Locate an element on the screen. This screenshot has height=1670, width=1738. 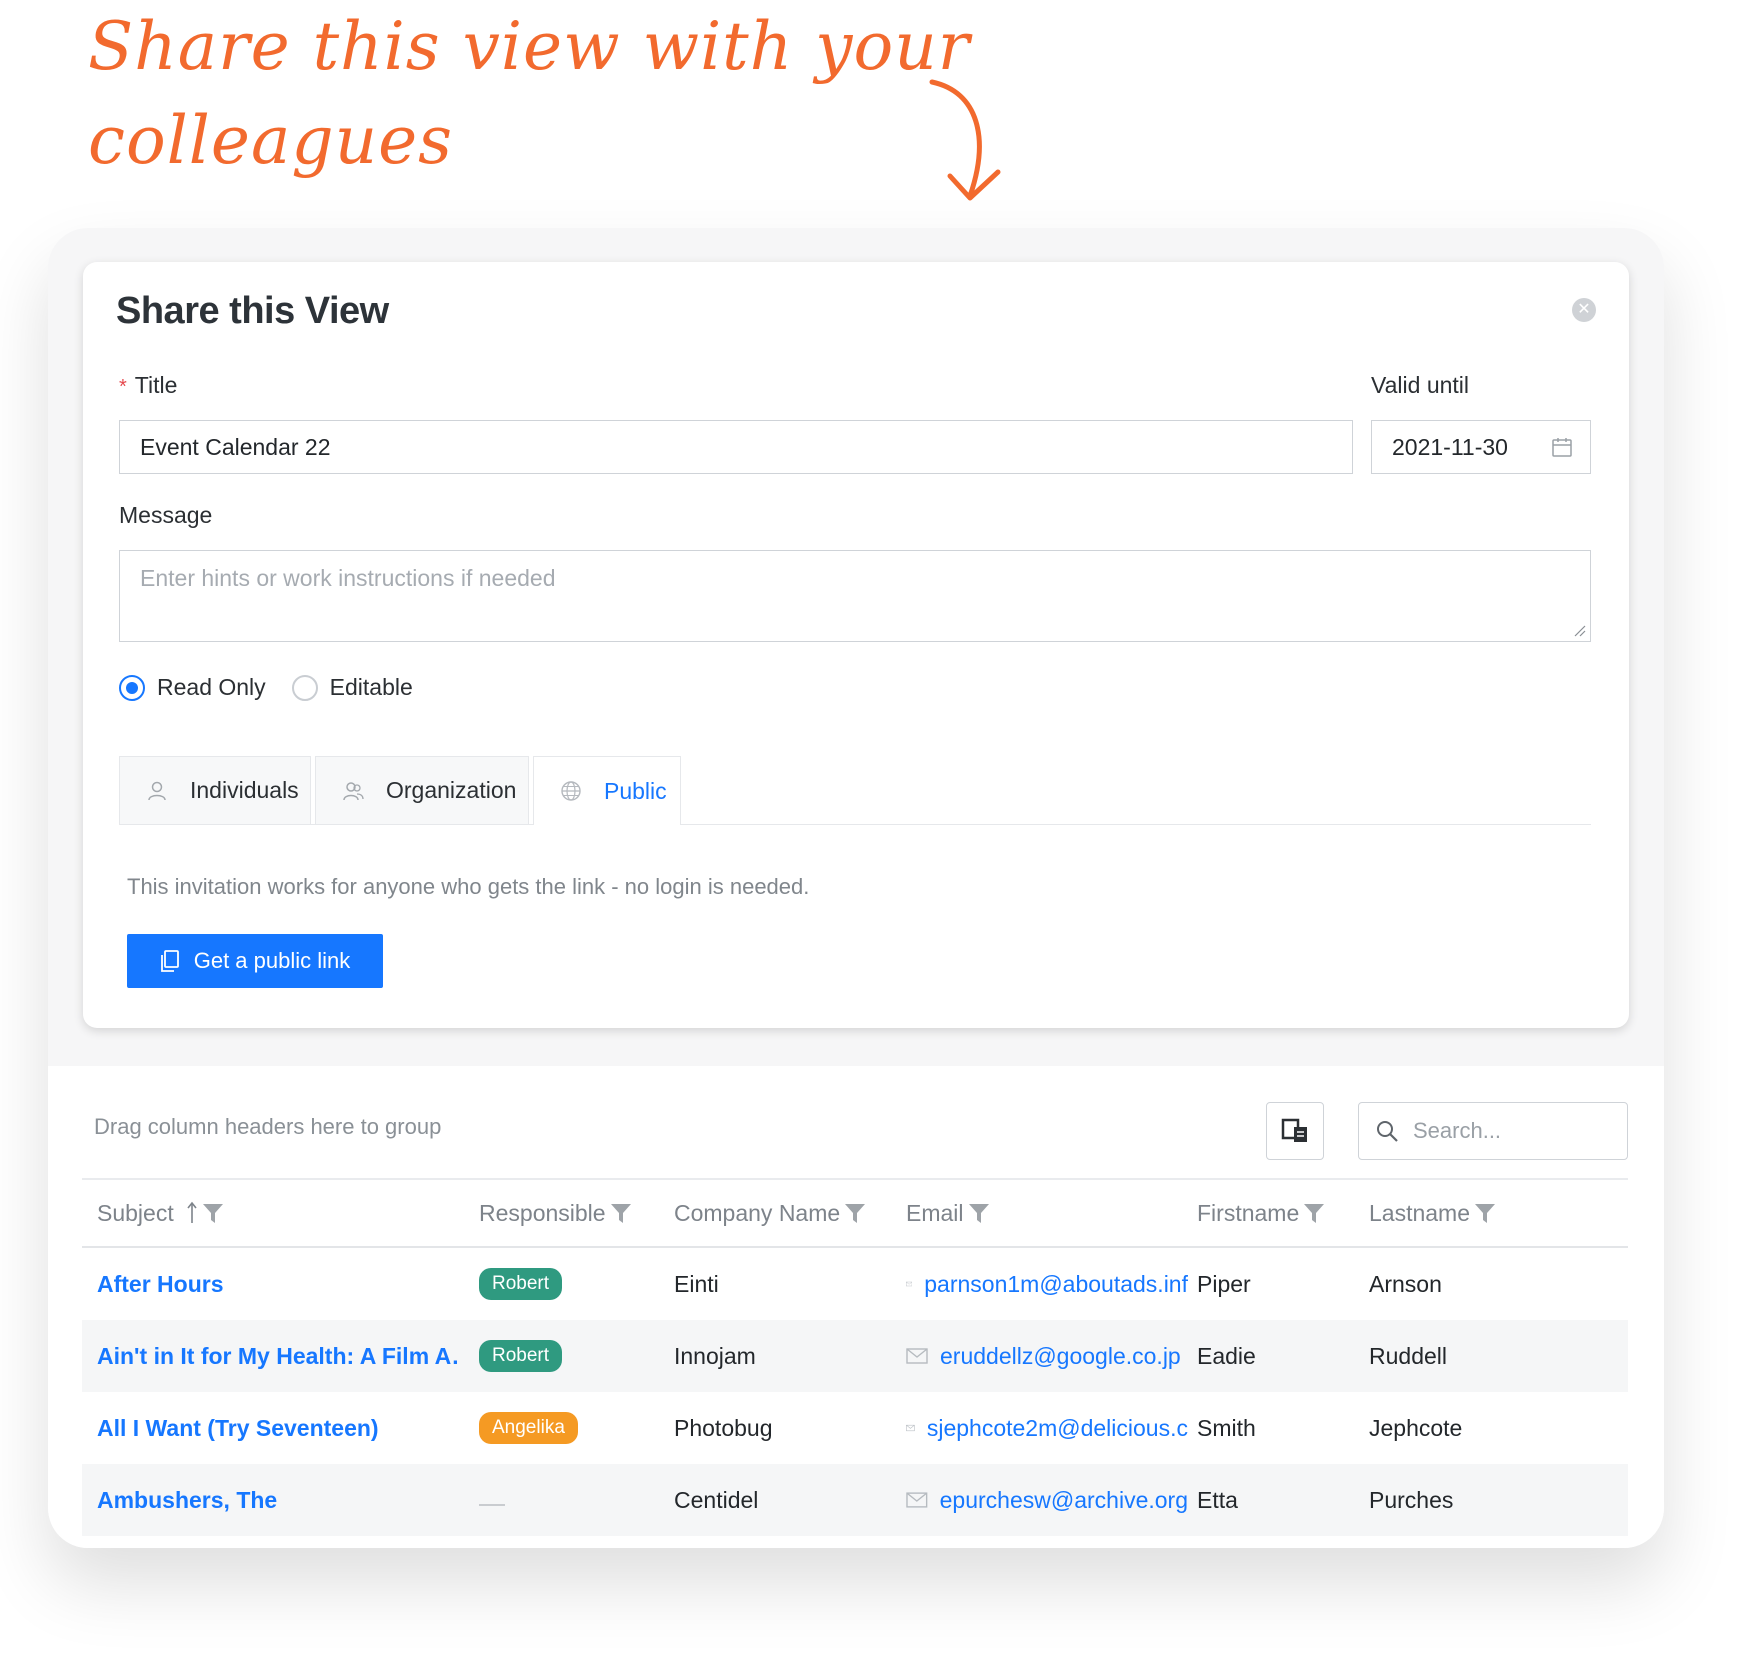
subject-link: Ambushers, The is located at coordinates (277, 1500).